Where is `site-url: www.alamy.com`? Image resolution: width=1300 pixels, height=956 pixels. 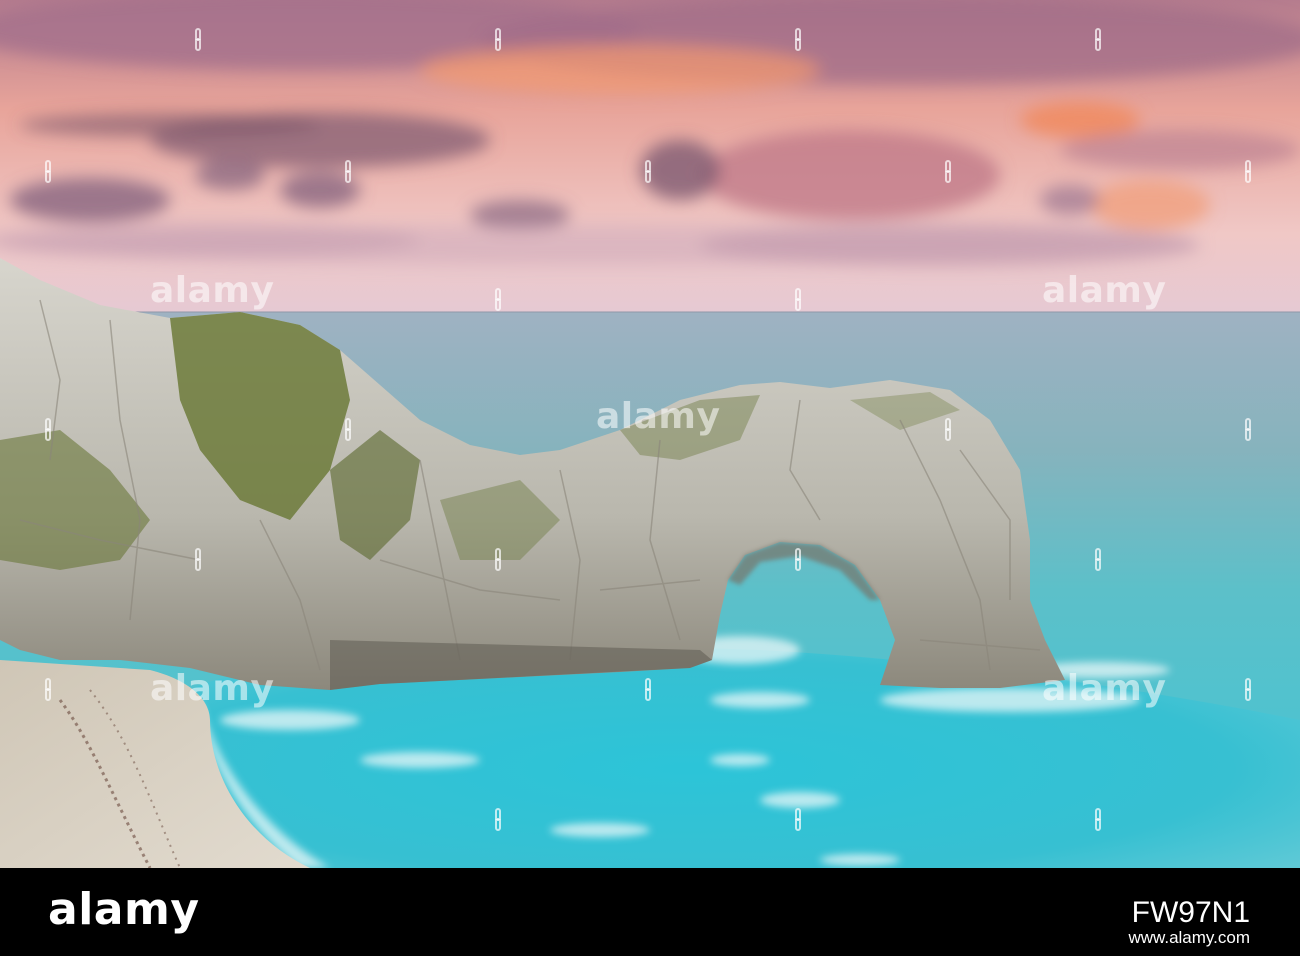 site-url: www.alamy.com is located at coordinates (1189, 937).